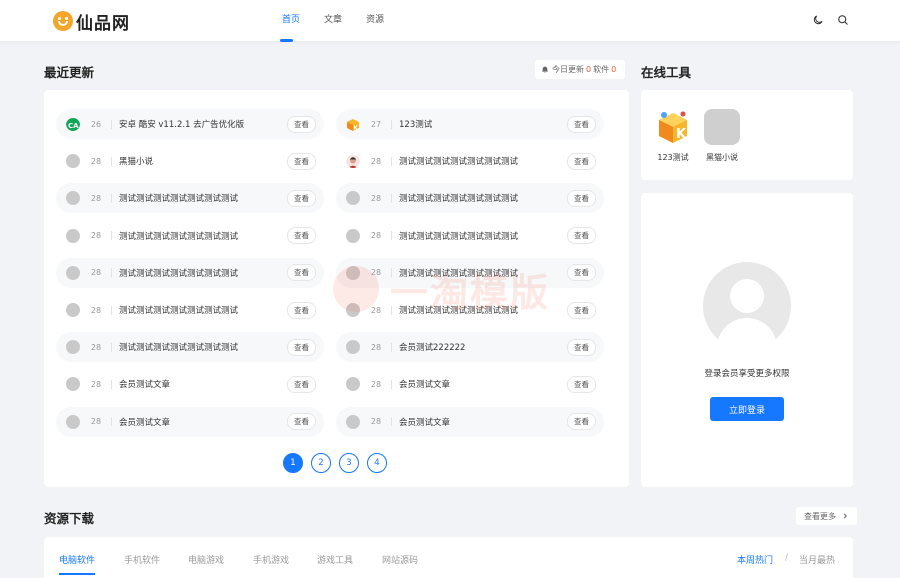  What do you see at coordinates (483, 124) in the screenshot?
I see `item-title: 123测试` at bounding box center [483, 124].